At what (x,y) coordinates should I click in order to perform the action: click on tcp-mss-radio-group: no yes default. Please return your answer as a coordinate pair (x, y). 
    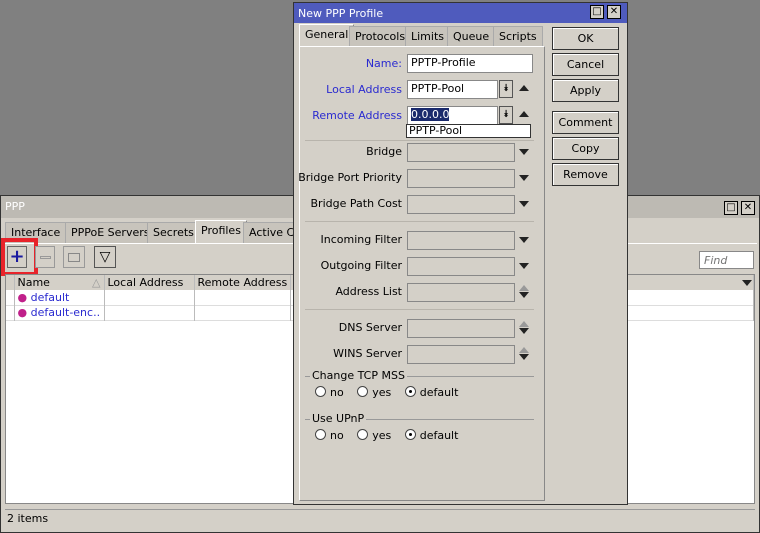
    Looking at the image, I should click on (391, 392).